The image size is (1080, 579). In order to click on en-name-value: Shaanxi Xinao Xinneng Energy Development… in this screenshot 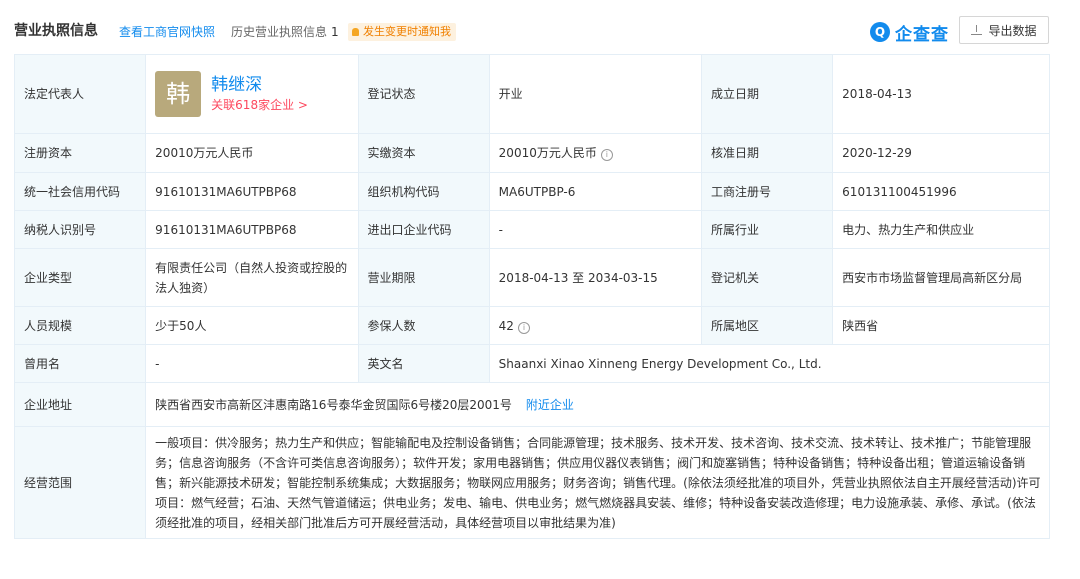, I will do `click(769, 363)`.